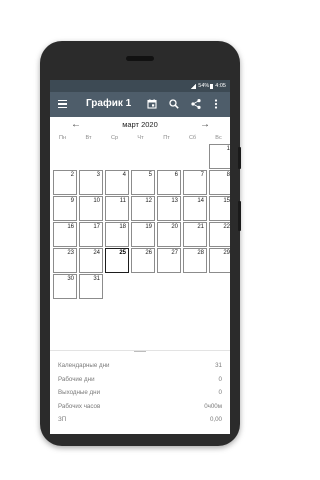 Image resolution: width=320 pixels, height=480 pixels. I want to click on day-number: 1, so click(228, 149).